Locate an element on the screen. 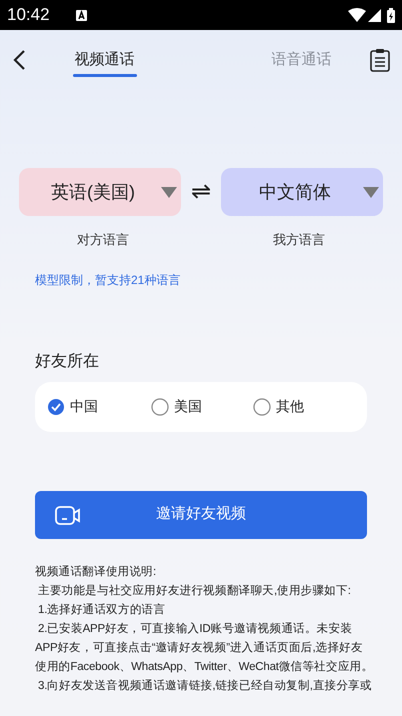 Image resolution: width=402 pixels, height=716 pixels. wifi-icon is located at coordinates (357, 15).